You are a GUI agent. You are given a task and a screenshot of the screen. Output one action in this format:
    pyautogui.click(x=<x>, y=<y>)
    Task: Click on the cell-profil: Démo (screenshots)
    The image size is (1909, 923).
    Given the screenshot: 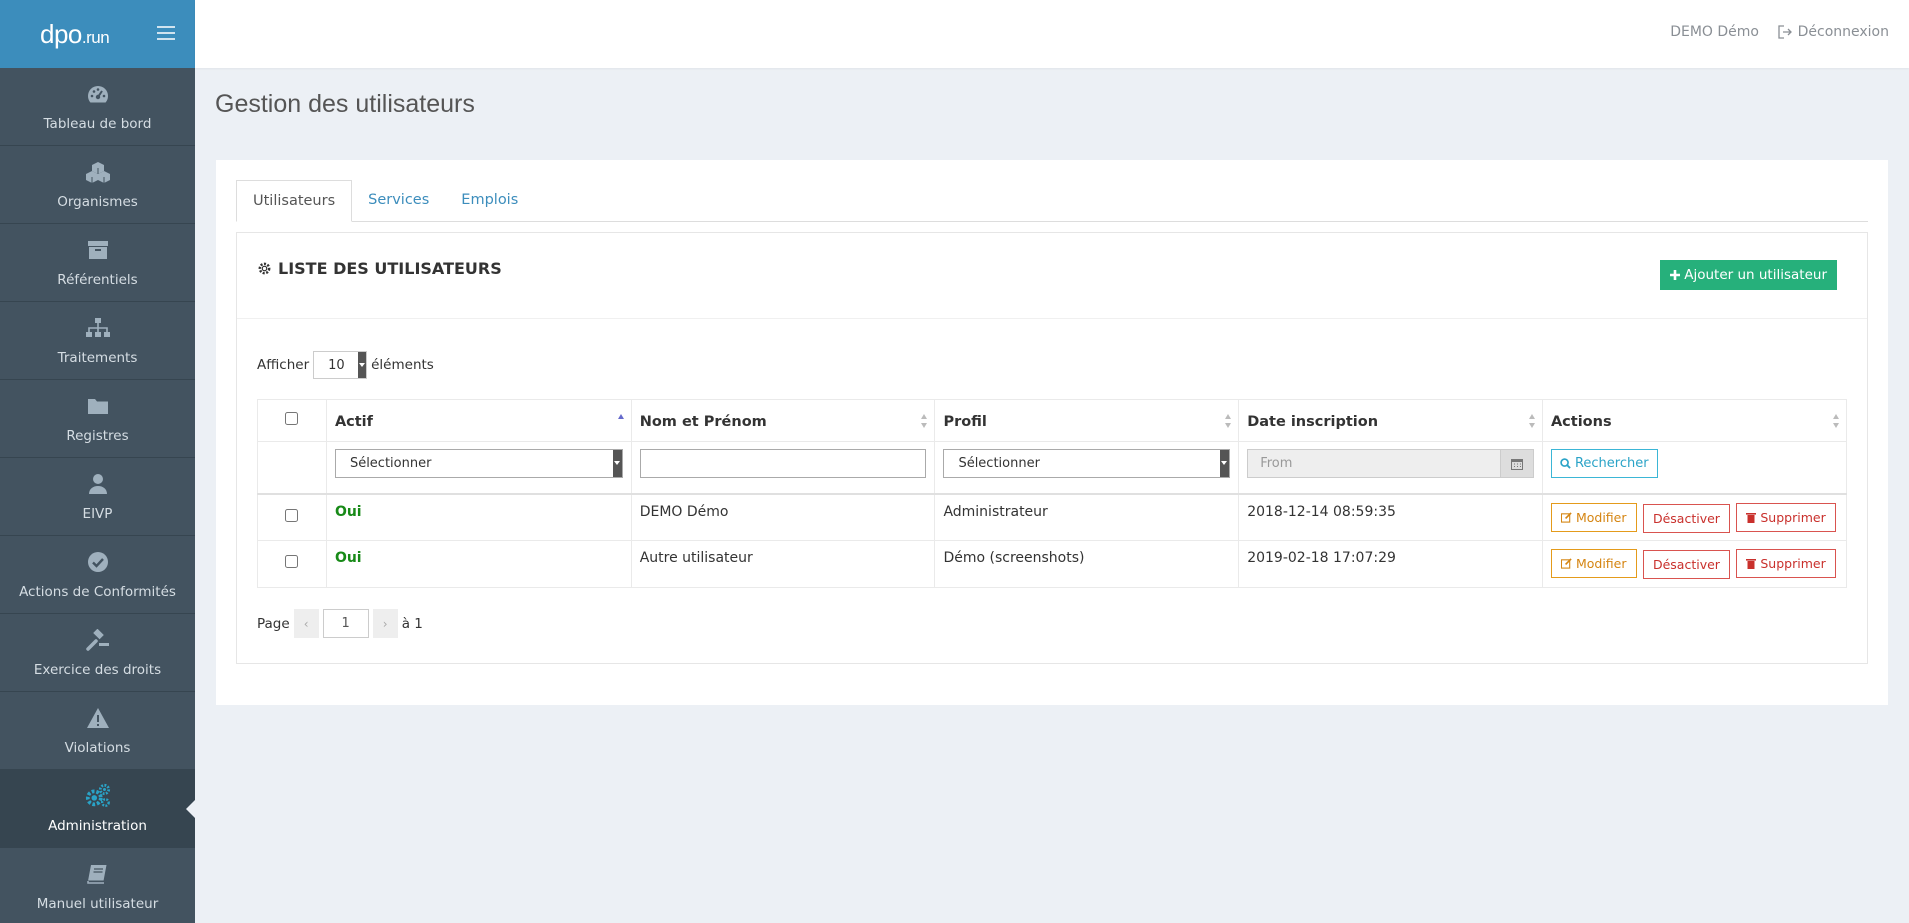 What is the action you would take?
    pyautogui.click(x=1087, y=564)
    